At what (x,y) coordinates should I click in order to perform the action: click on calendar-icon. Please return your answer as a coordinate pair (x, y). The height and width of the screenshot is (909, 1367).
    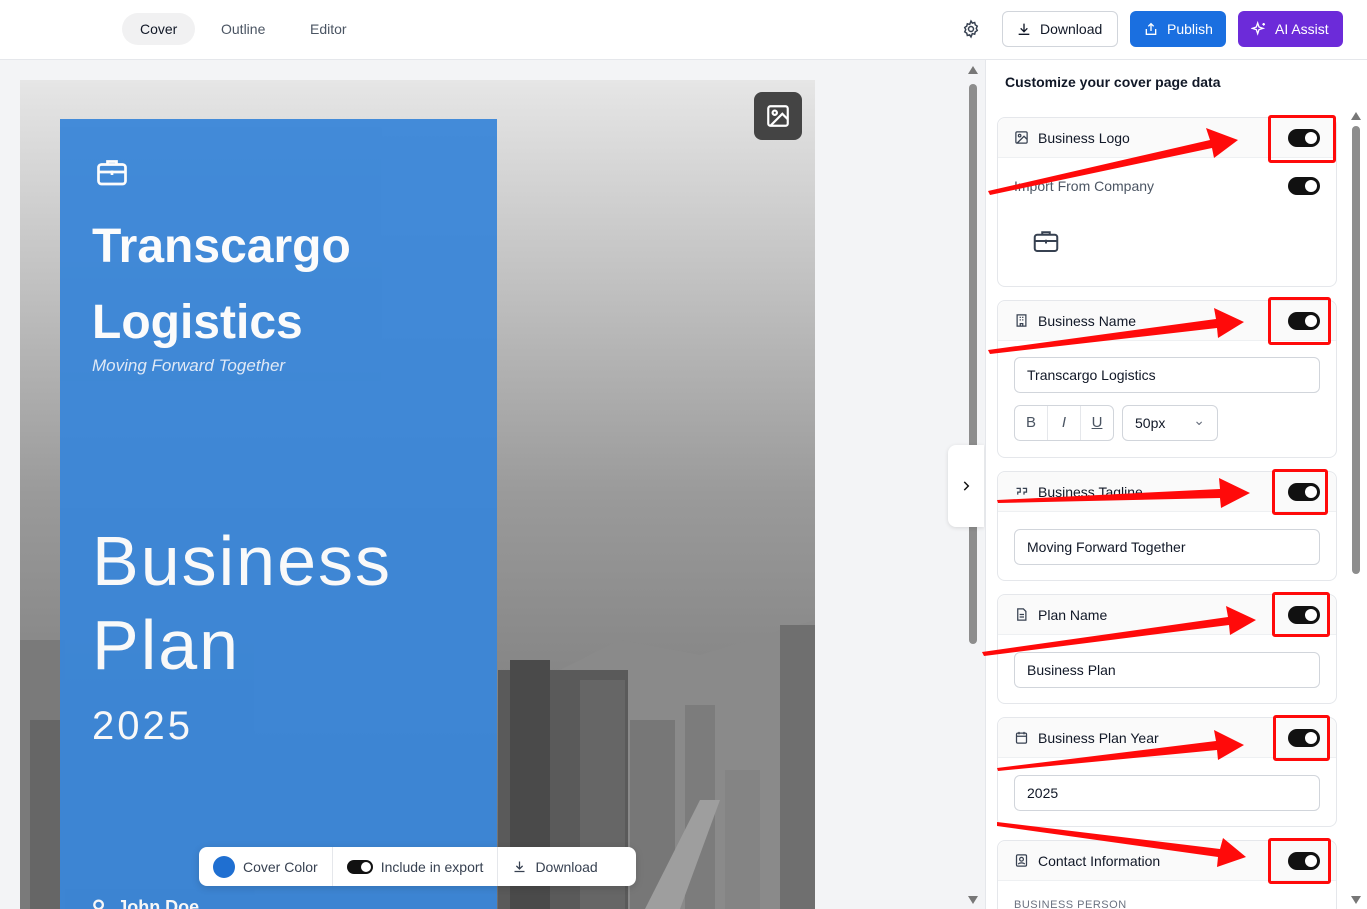
    Looking at the image, I should click on (1021, 737).